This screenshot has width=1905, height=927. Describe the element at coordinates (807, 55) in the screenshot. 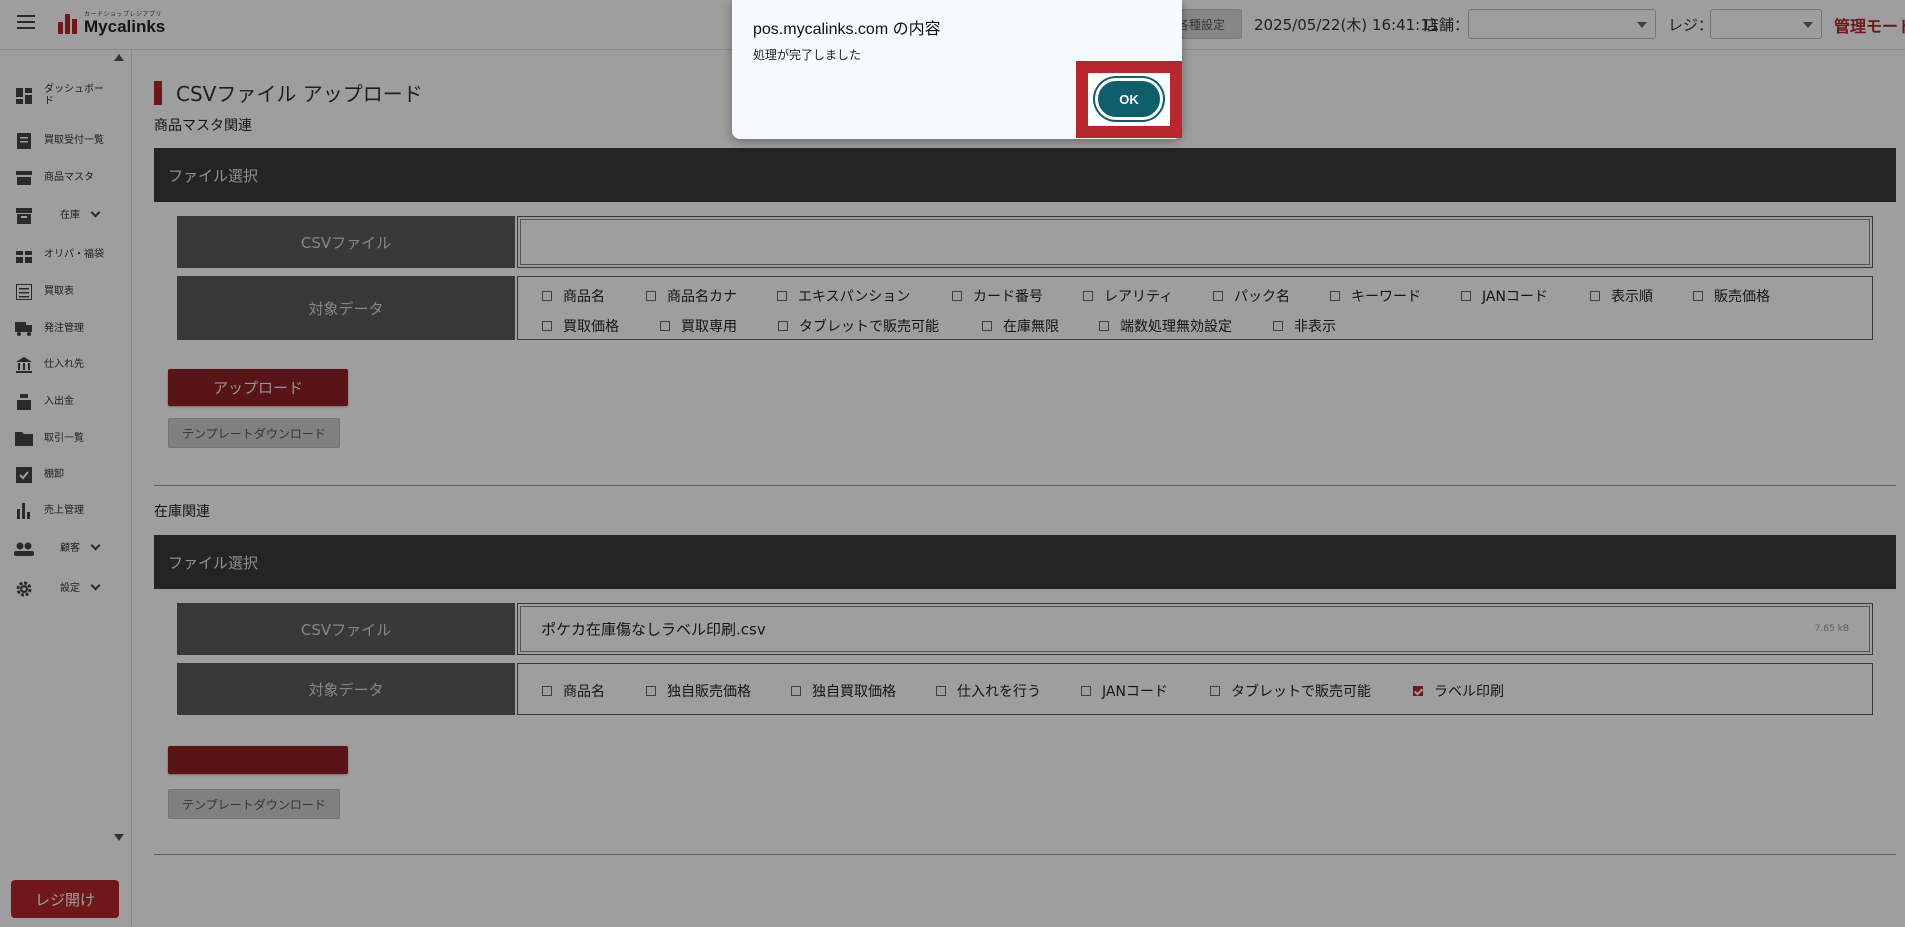

I see `dialog-message: 処理が完了しました` at that location.